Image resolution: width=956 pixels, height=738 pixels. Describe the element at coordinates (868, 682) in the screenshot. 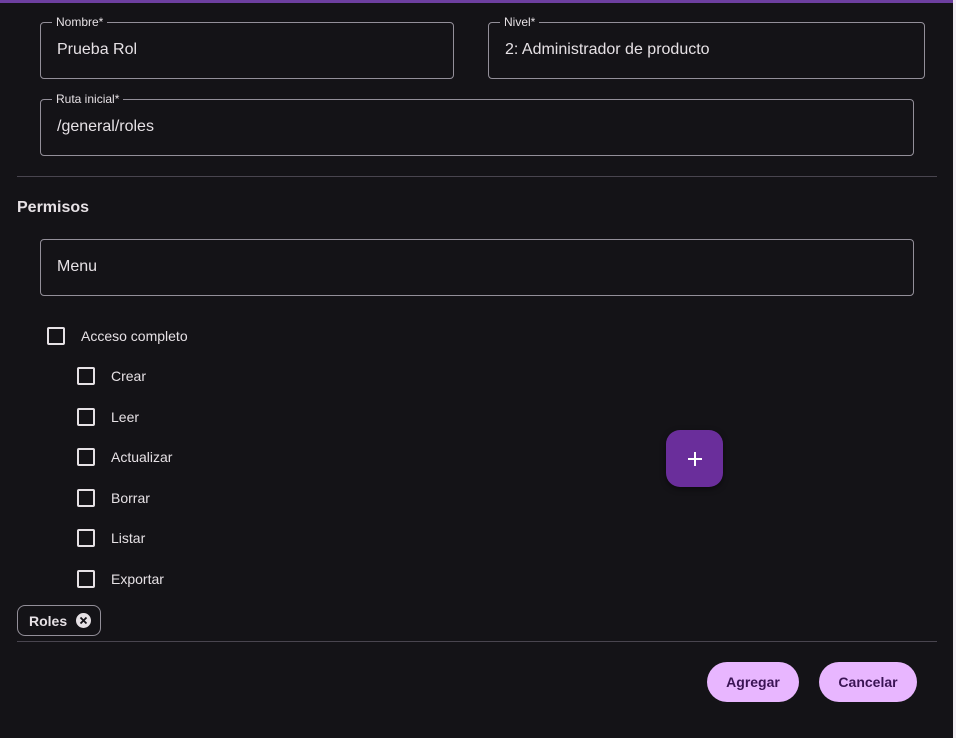

I see `cancelar-button: Cancelar` at that location.